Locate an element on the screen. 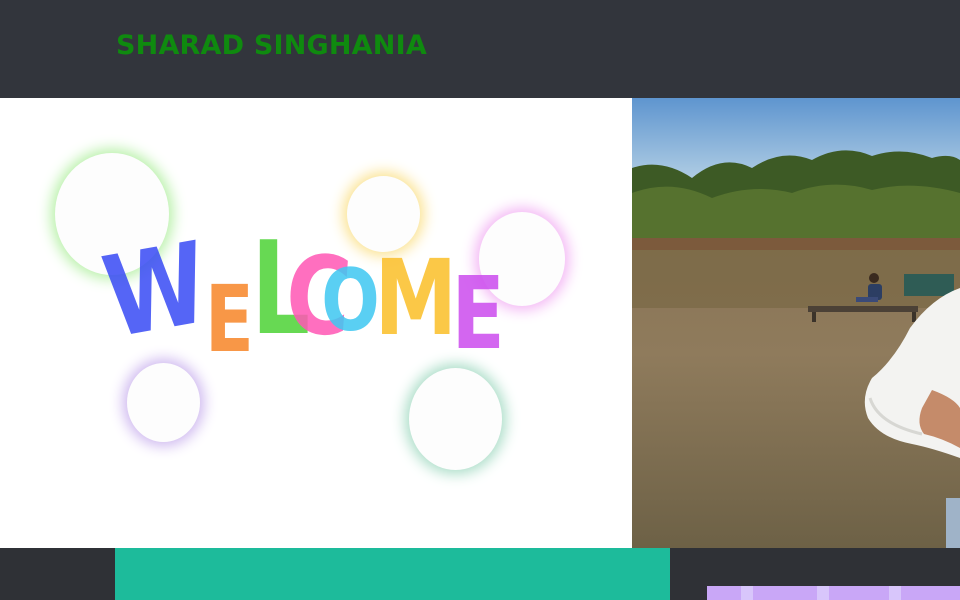  welcome-letter: W is located at coordinates (156, 291).